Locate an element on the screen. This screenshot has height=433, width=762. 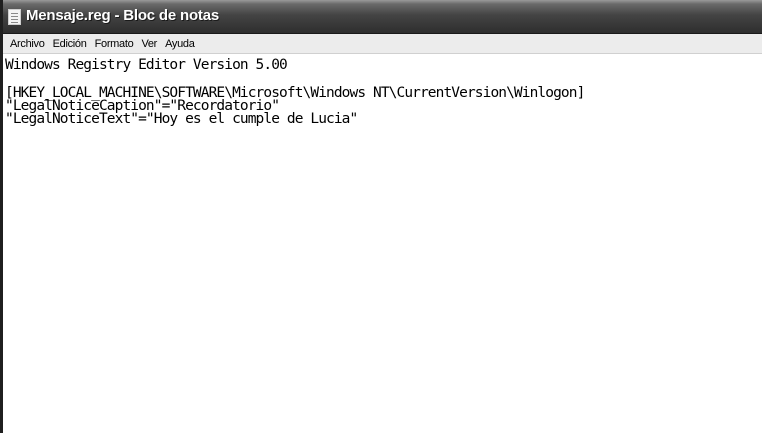
menu-ver: Ver is located at coordinates (149, 44).